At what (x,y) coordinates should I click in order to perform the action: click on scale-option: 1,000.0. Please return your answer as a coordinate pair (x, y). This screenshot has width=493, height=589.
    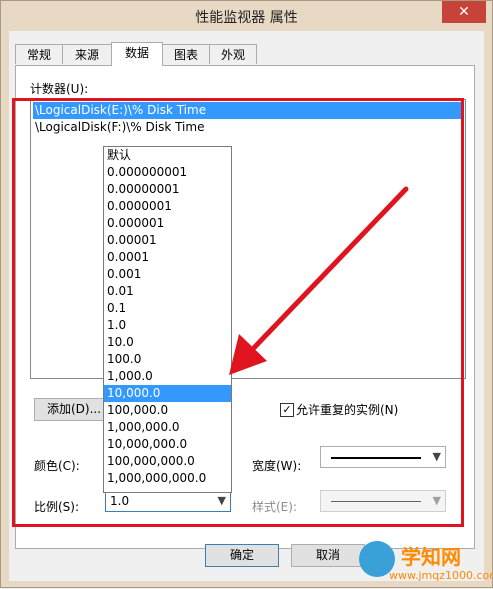
    Looking at the image, I should click on (167, 376).